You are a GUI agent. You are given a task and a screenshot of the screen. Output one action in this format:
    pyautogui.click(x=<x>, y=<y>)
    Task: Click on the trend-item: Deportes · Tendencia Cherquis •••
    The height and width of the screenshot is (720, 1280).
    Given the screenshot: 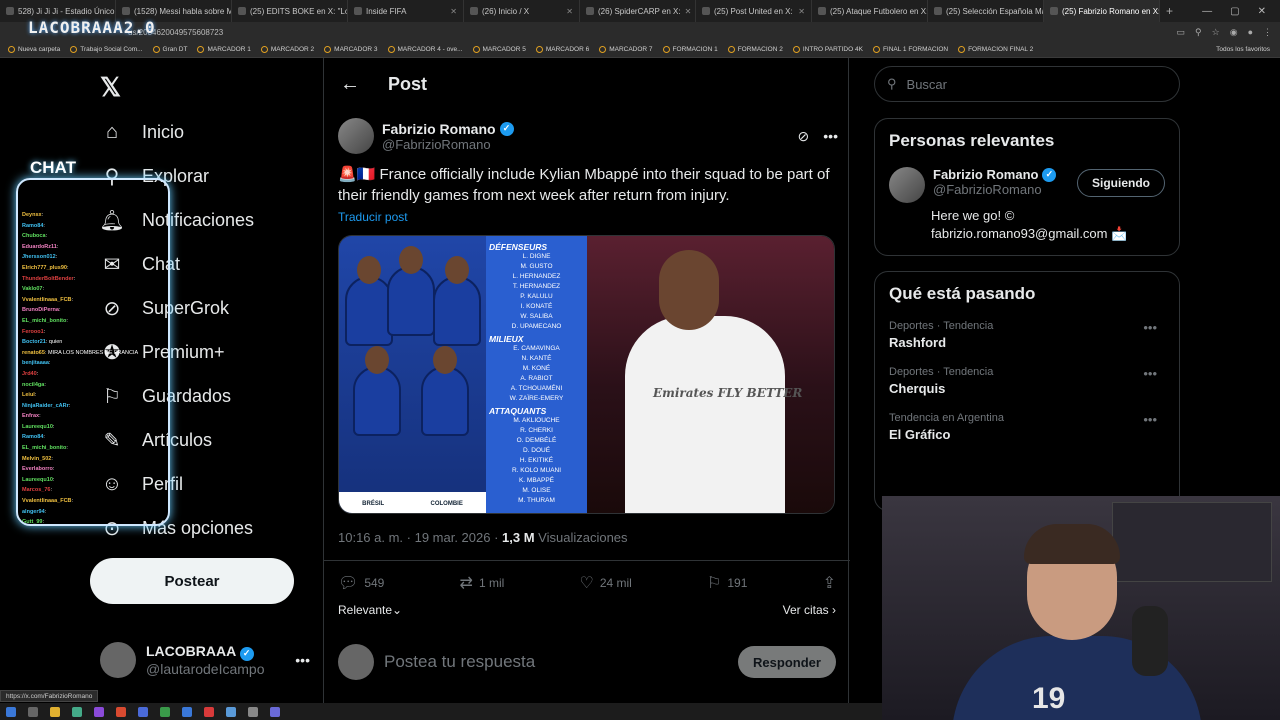 What is the action you would take?
    pyautogui.click(x=1027, y=381)
    